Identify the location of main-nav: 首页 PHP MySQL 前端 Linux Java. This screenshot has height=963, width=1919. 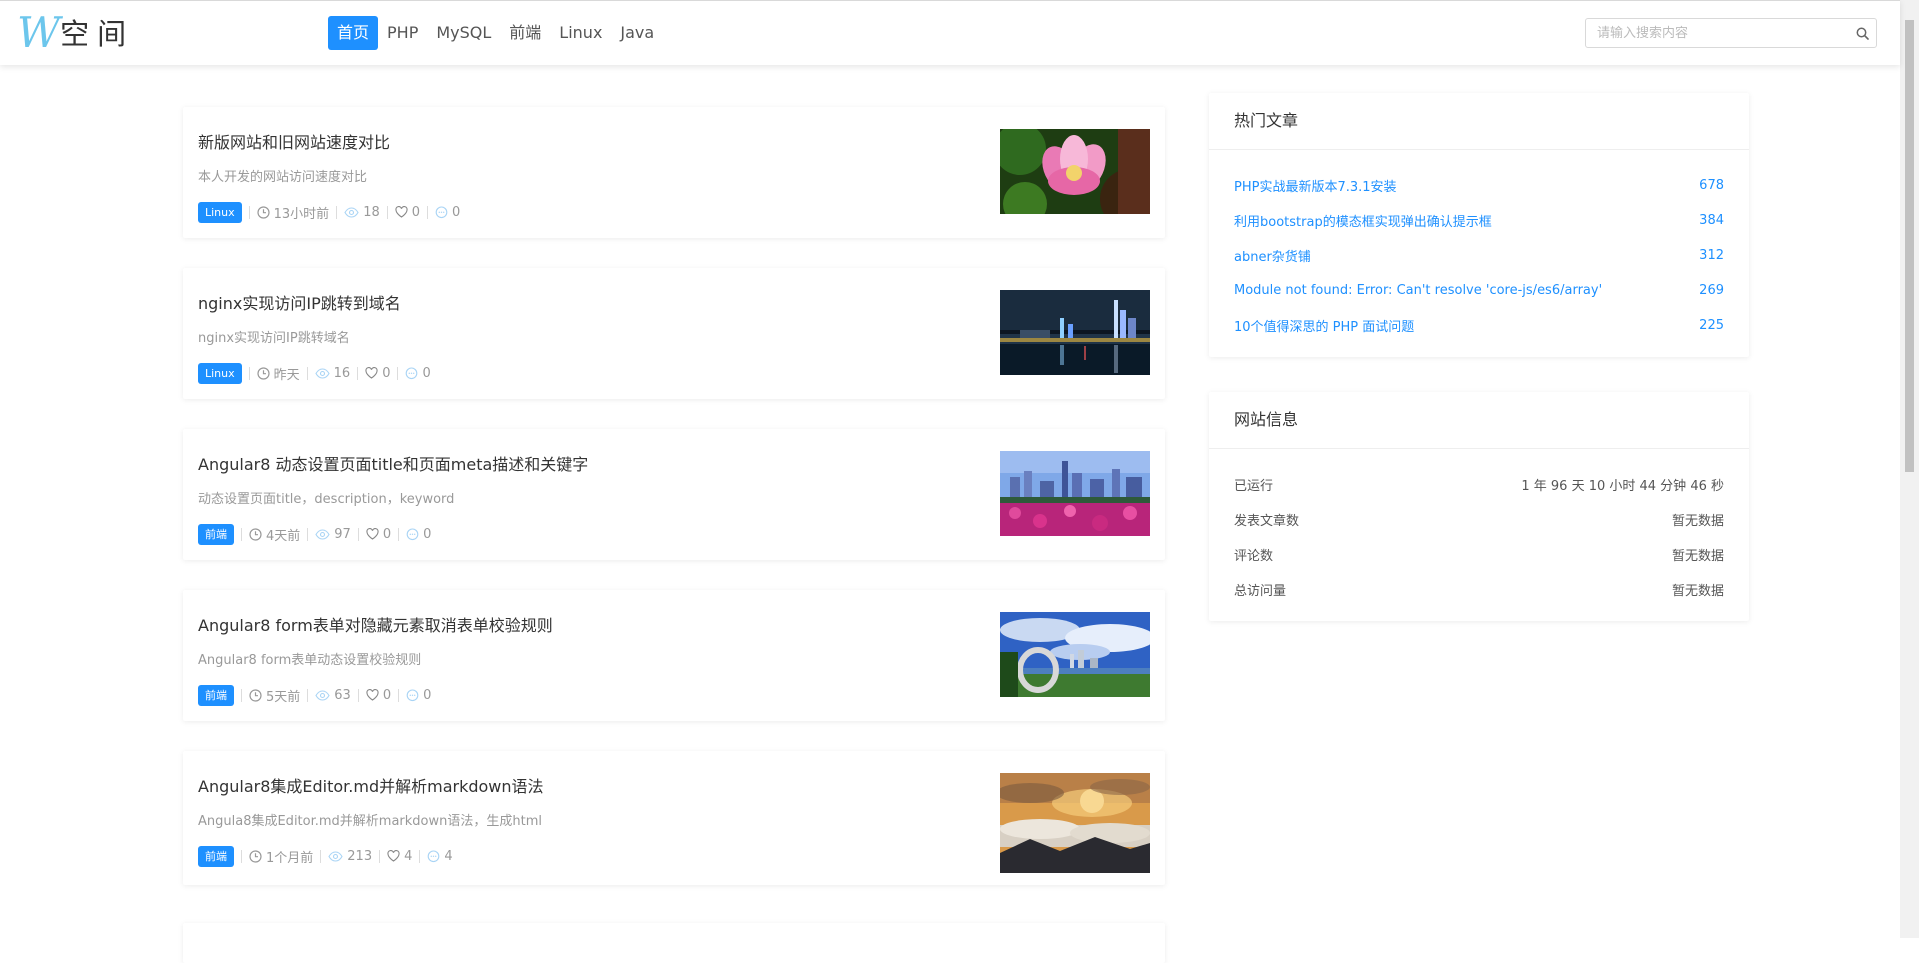
(495, 33).